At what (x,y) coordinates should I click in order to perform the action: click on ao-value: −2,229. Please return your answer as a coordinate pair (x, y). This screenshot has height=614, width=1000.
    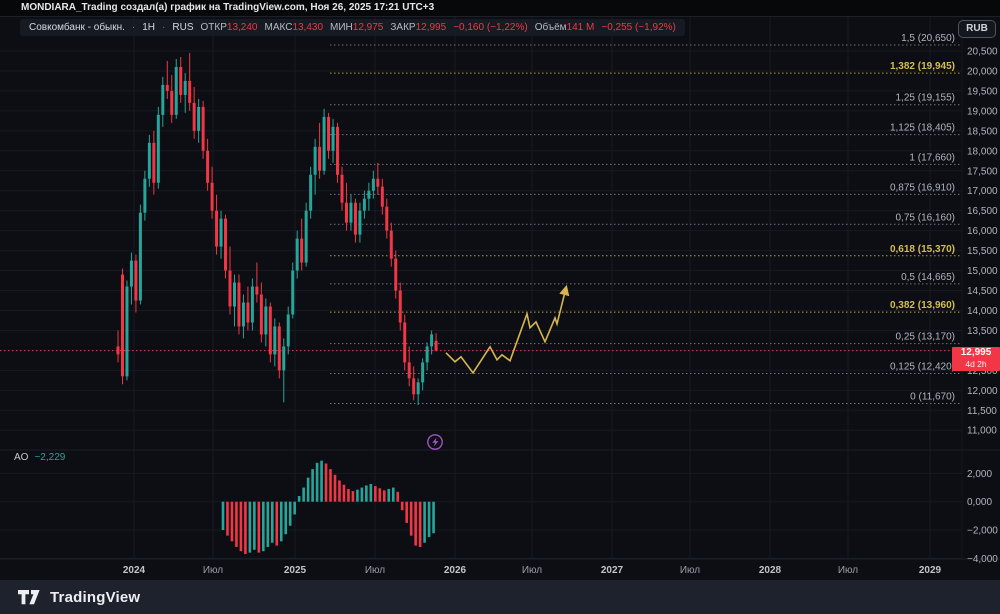
    Looking at the image, I should click on (50, 457).